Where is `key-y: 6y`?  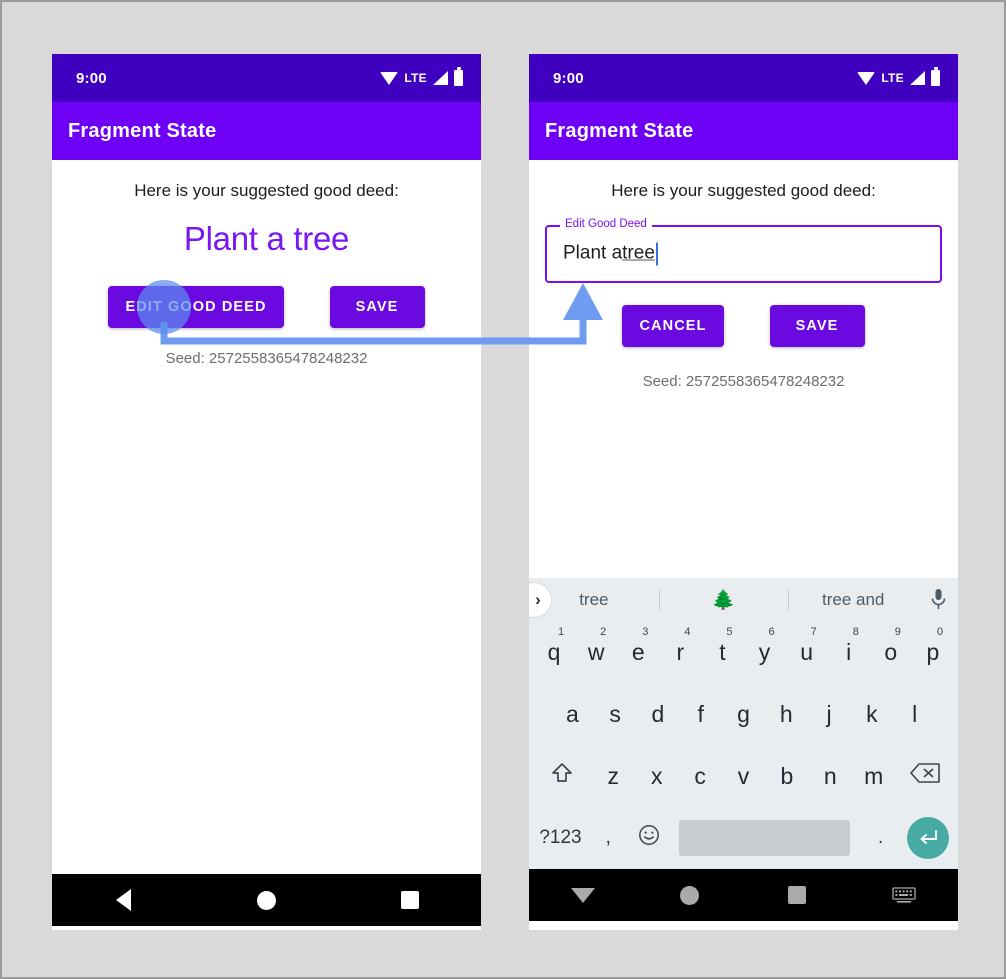 key-y: 6y is located at coordinates (764, 646).